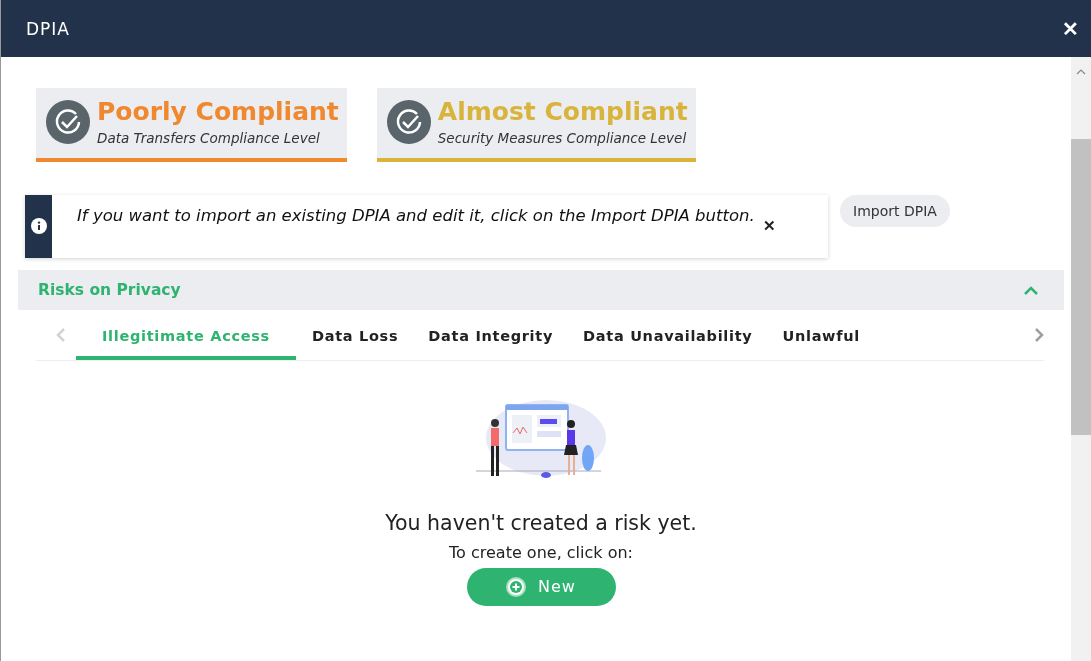 Image resolution: width=1091 pixels, height=661 pixels. What do you see at coordinates (1039, 334) in the screenshot?
I see `chevron-right-icon` at bounding box center [1039, 334].